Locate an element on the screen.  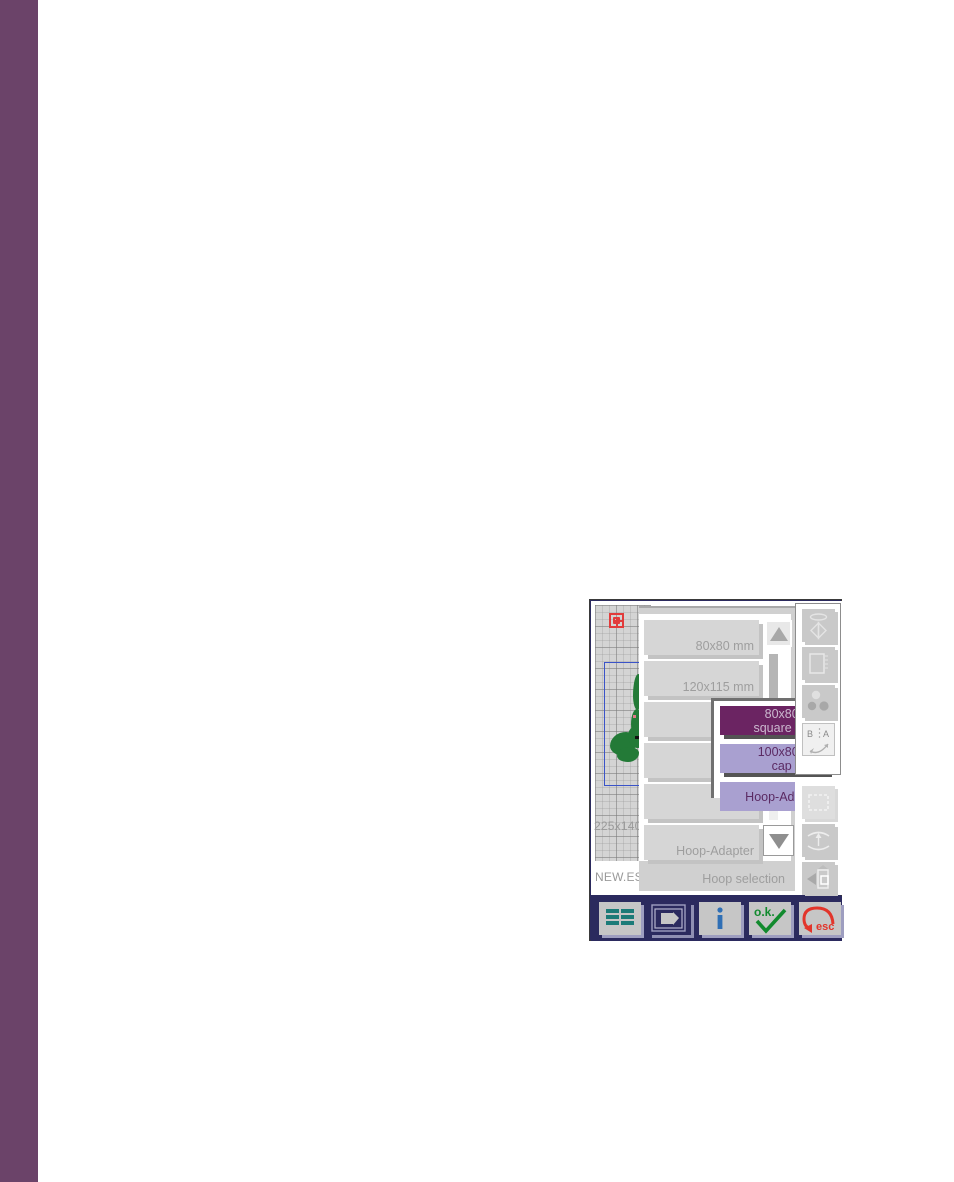
esc-back-icon: esc is located at coordinates (818, 919).